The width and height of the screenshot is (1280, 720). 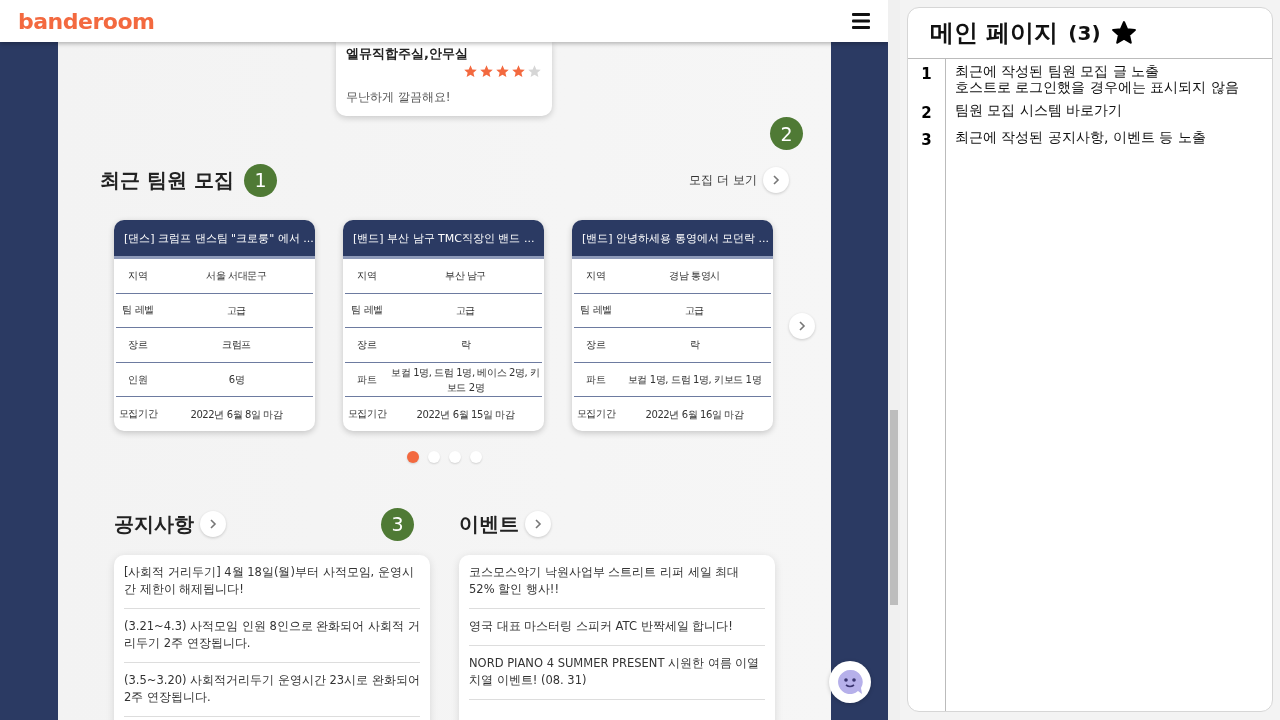 What do you see at coordinates (272, 636) in the screenshot?
I see `notice-item: (3.21~4.3) 사적모임 인원 8인으로 완화되어 사회적 거리두기 2주 연장됩니다.` at bounding box center [272, 636].